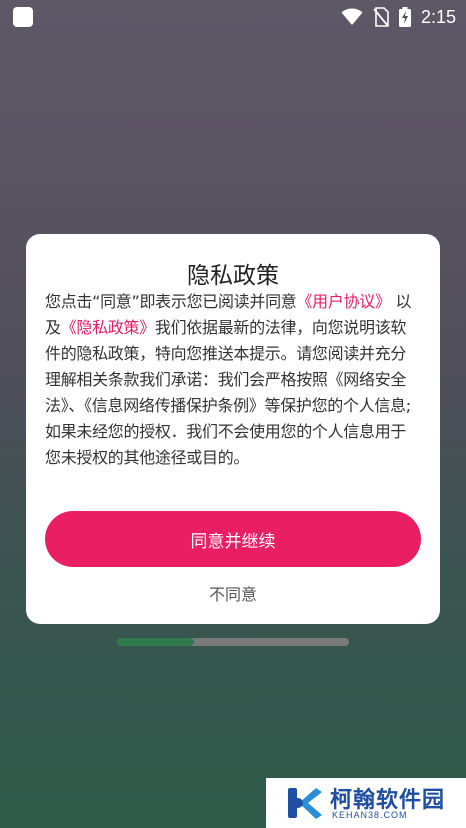 Image resolution: width=466 pixels, height=828 pixels. What do you see at coordinates (305, 803) in the screenshot?
I see `kehan-logo-icon` at bounding box center [305, 803].